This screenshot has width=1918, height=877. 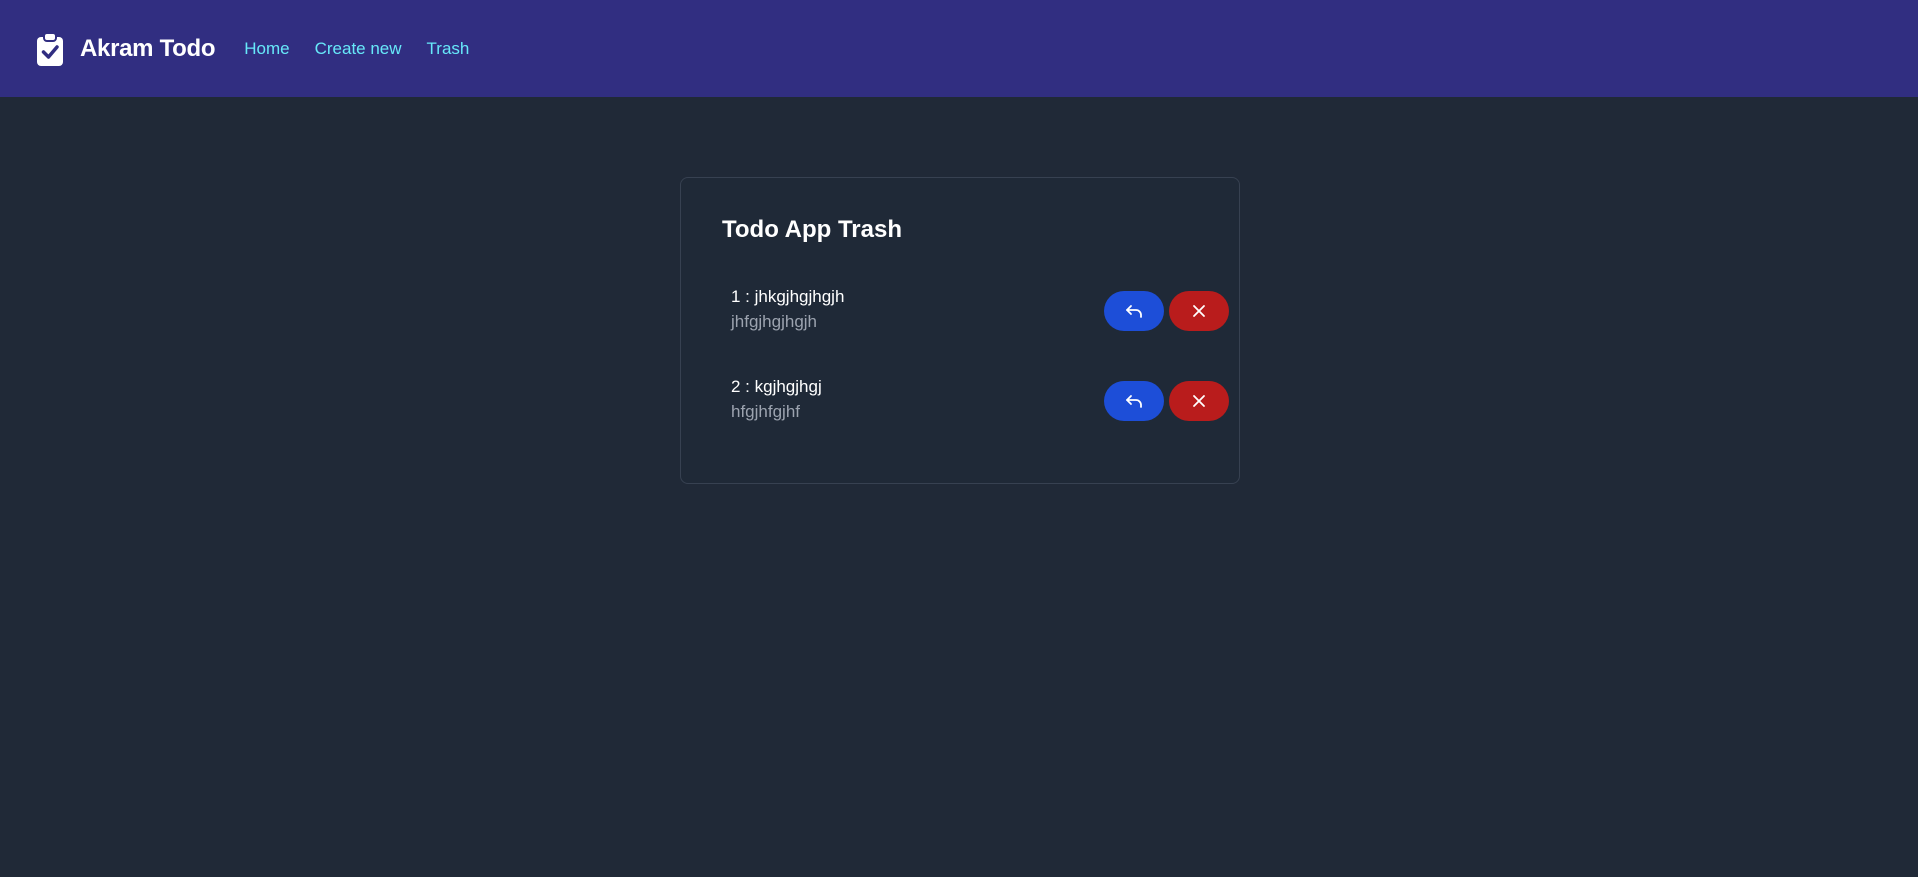 What do you see at coordinates (959, 48) in the screenshot?
I see `navbar: Akram Todo Home Create new Trash` at bounding box center [959, 48].